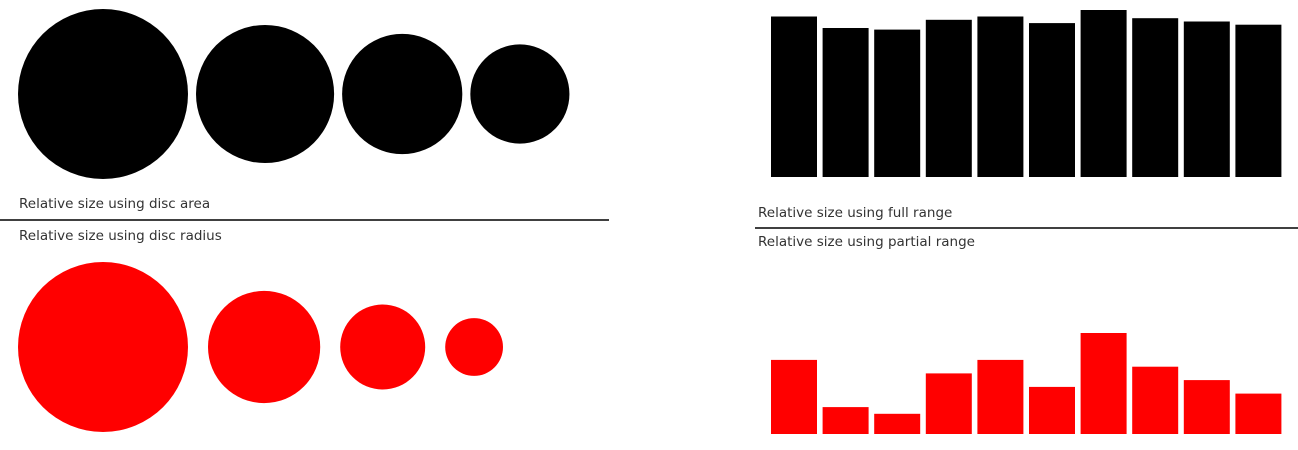 This screenshot has width=1298, height=450. Describe the element at coordinates (1026, 94) in the screenshot. I see `full-range-panel` at that location.